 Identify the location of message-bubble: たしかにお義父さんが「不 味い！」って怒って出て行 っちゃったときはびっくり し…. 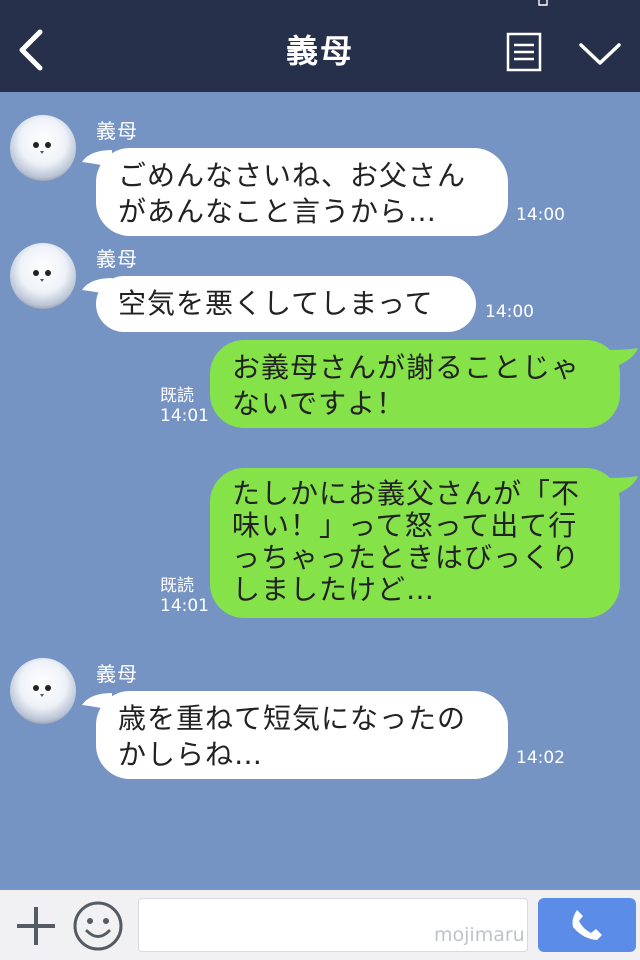
(415, 543).